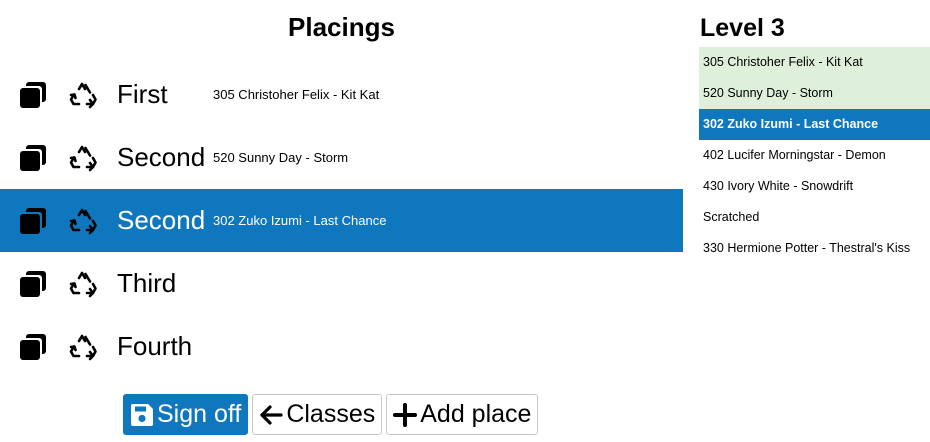 This screenshot has width=930, height=442. I want to click on place-entry: 520 Sunny Day - Storm, so click(281, 157).